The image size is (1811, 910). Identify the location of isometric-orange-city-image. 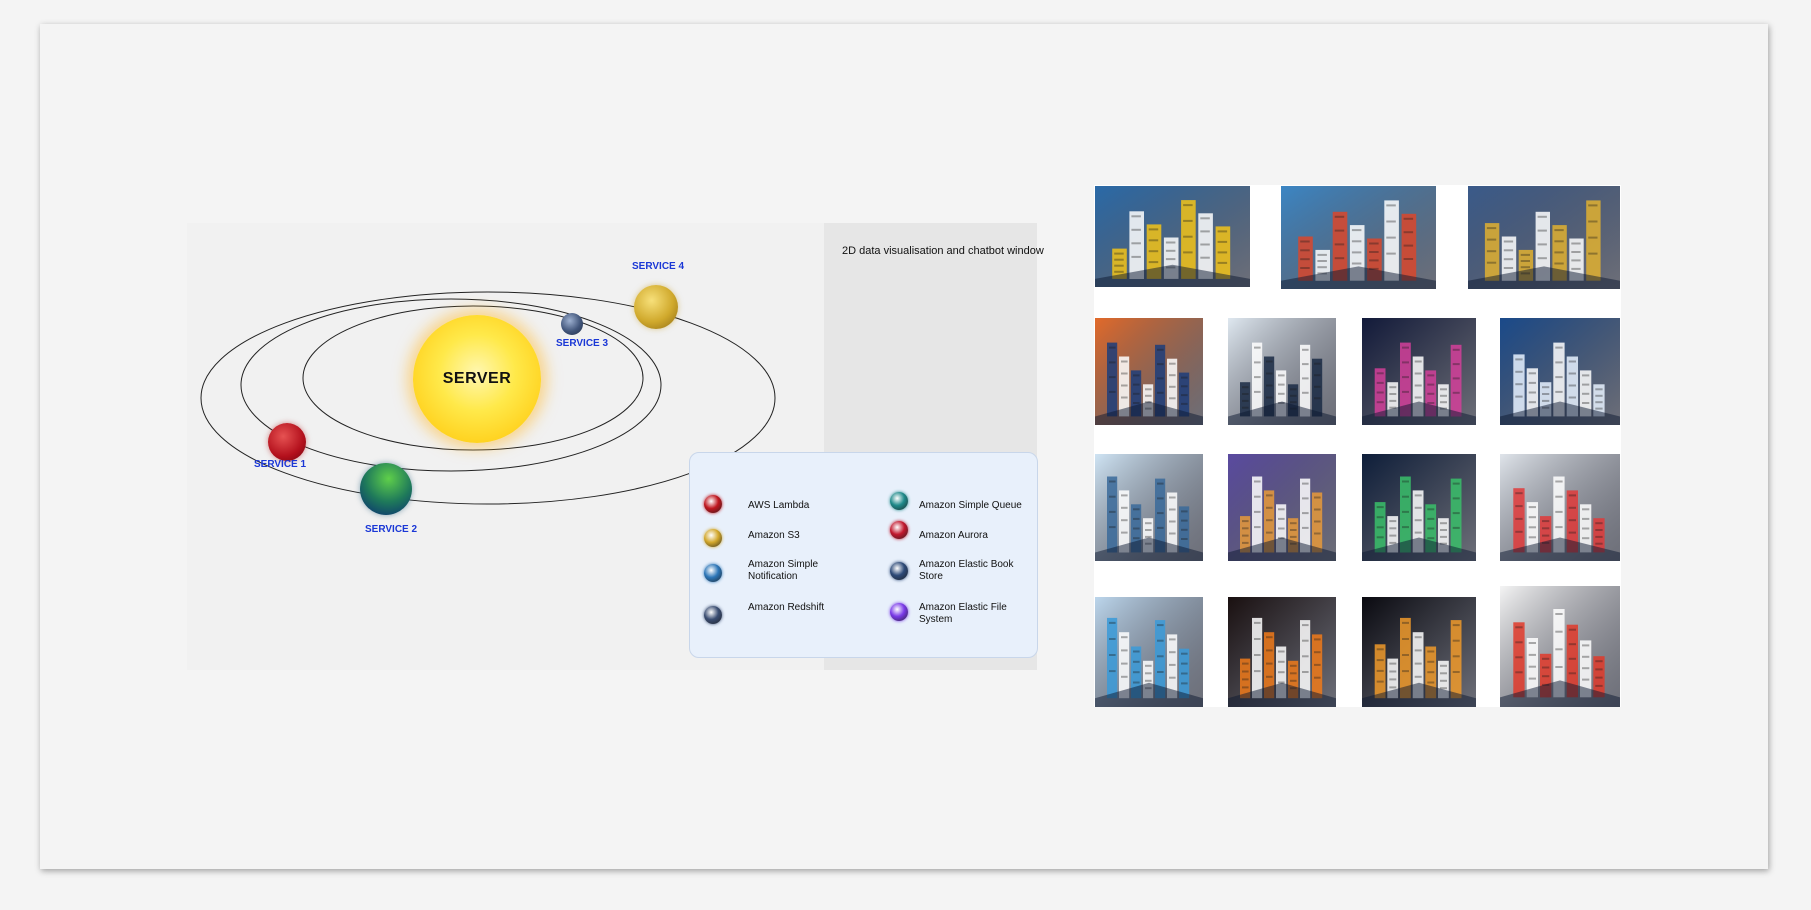
(1149, 371).